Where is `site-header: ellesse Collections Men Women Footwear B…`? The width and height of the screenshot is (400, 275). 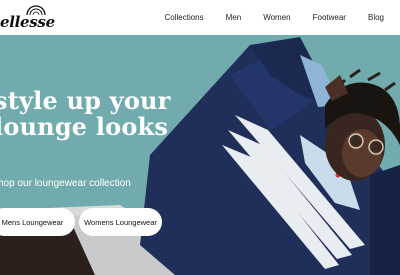 site-header: ellesse Collections Men Women Footwear B… is located at coordinates (200, 17).